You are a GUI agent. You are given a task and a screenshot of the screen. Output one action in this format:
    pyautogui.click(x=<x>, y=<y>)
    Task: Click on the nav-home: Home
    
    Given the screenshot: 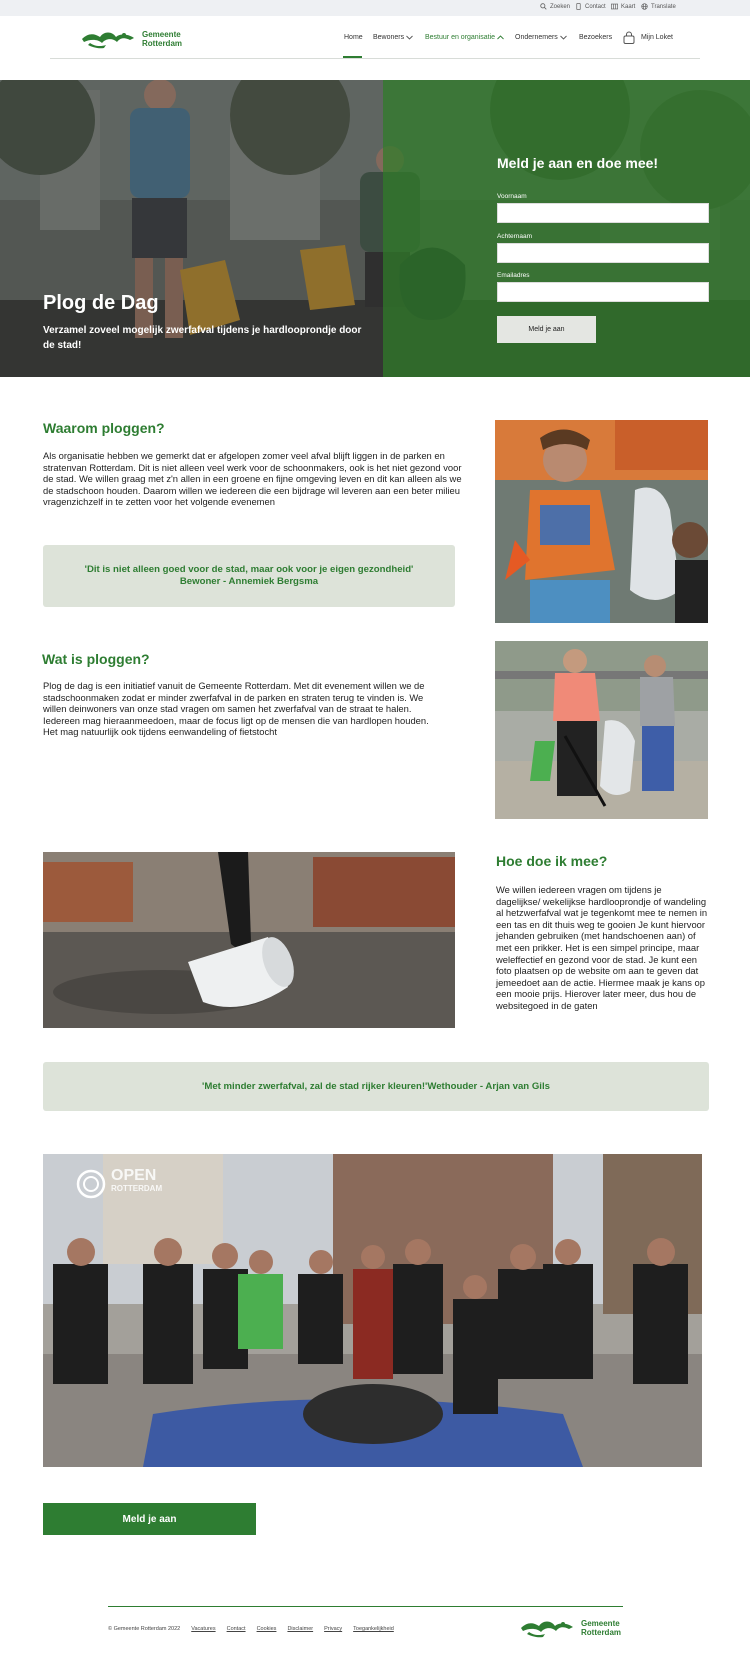 What is the action you would take?
    pyautogui.click(x=353, y=37)
    